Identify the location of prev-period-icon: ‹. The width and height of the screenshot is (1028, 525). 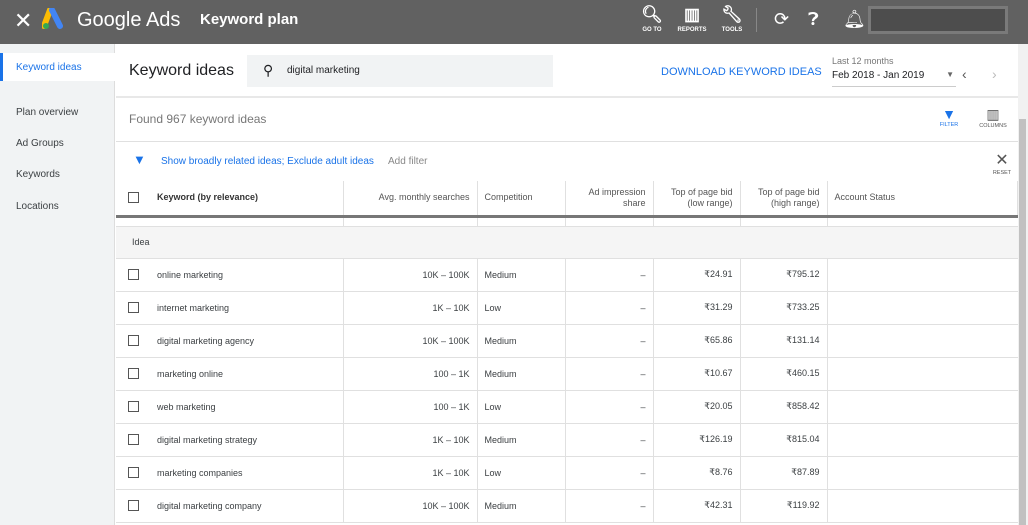
(964, 74).